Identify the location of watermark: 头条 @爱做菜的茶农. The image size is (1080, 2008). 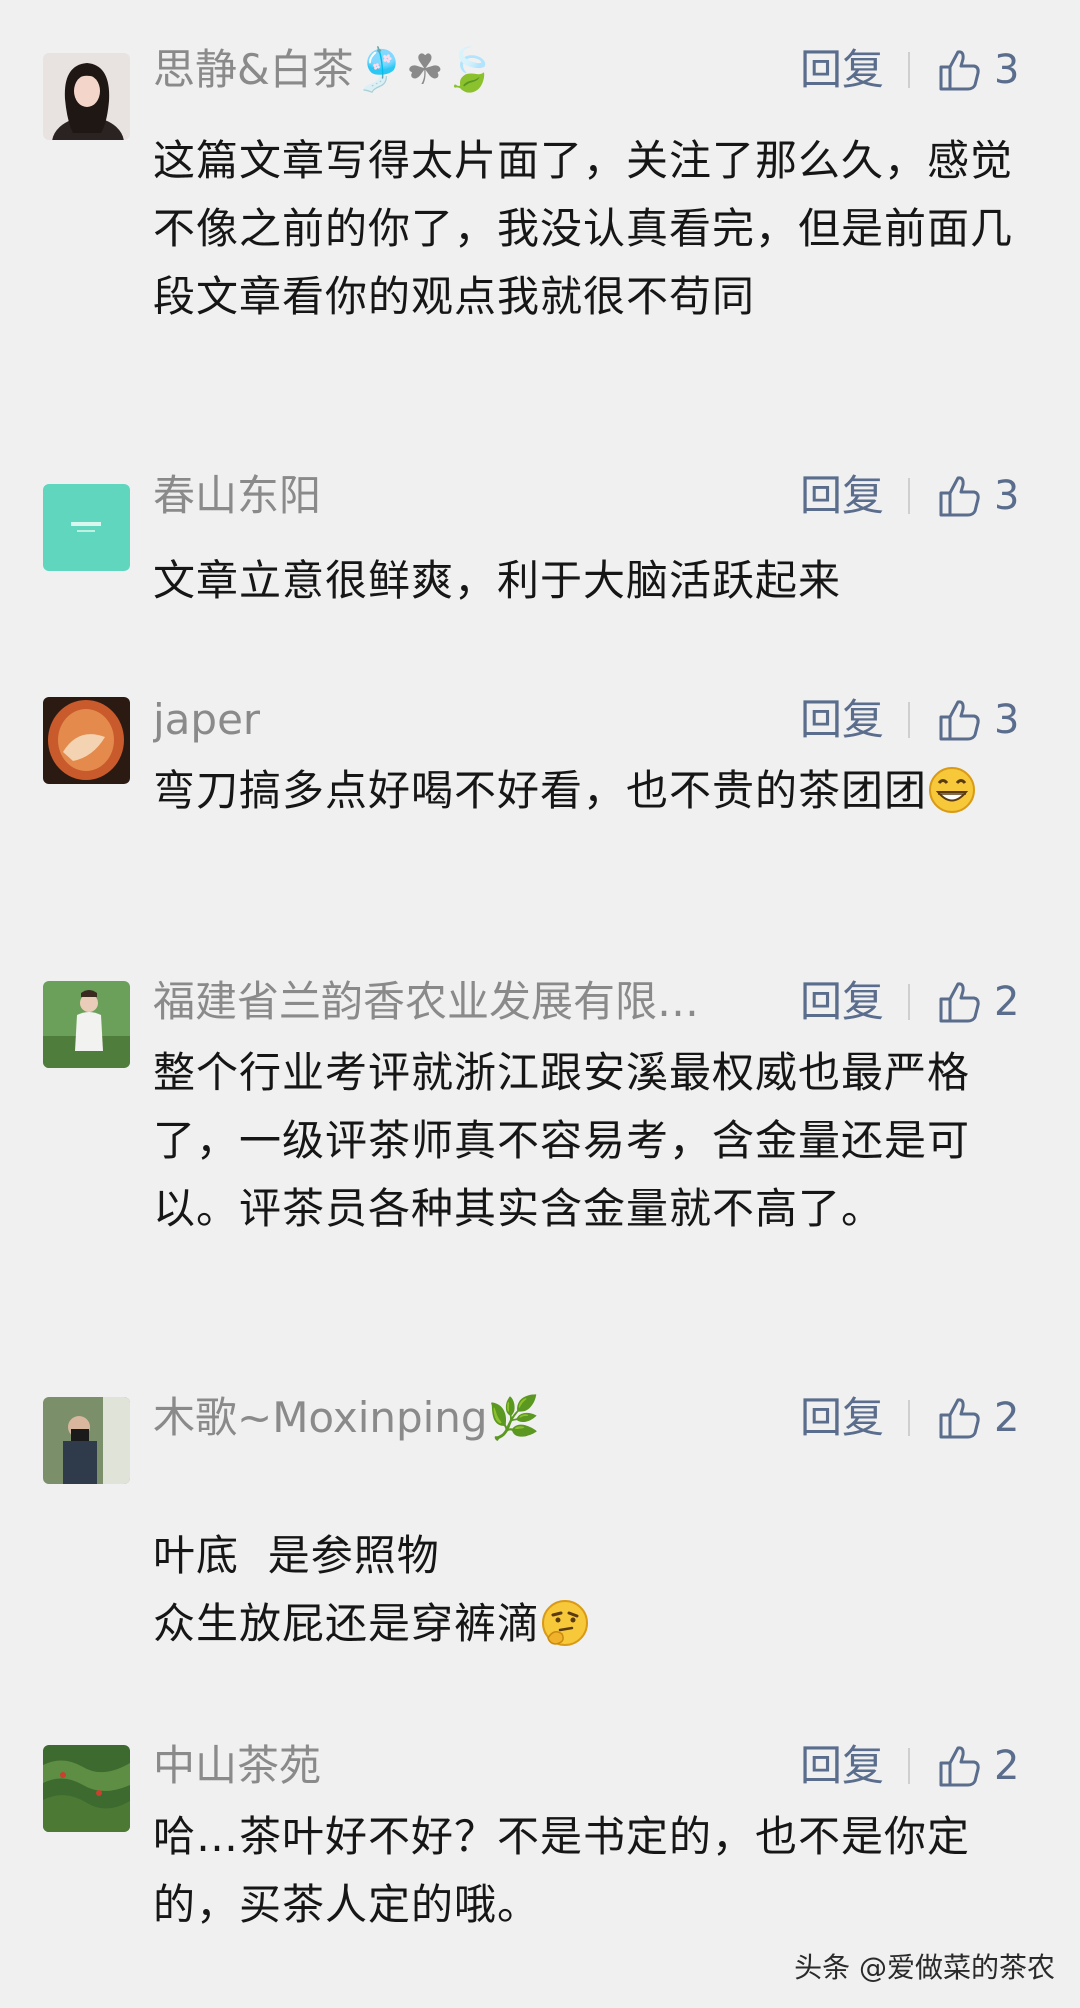
(924, 1967).